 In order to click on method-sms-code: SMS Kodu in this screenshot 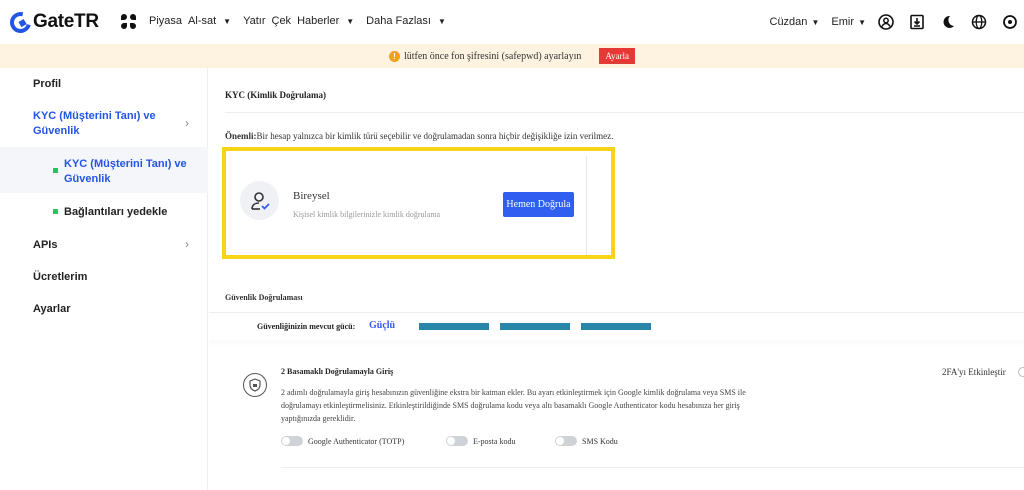, I will do `click(586, 441)`.